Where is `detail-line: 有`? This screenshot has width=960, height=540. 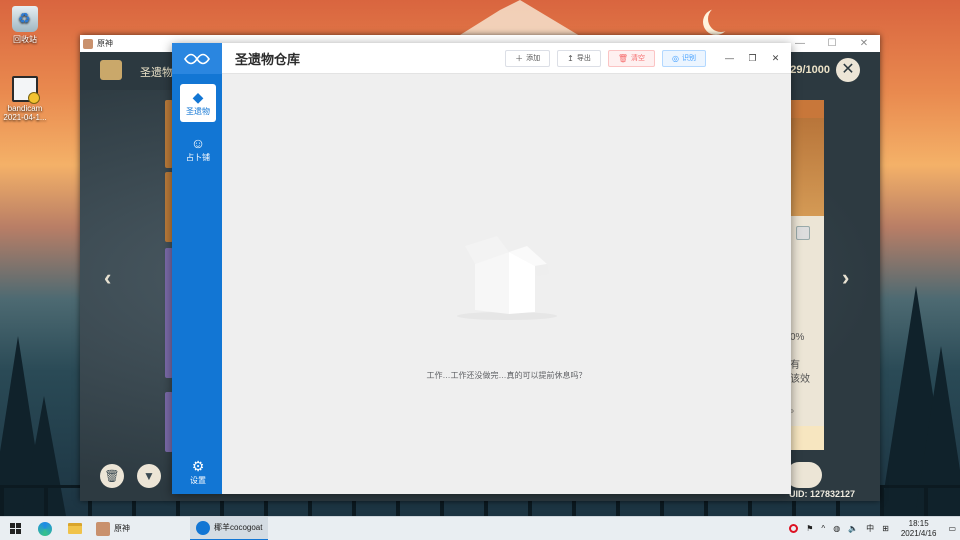 detail-line: 有 is located at coordinates (795, 365).